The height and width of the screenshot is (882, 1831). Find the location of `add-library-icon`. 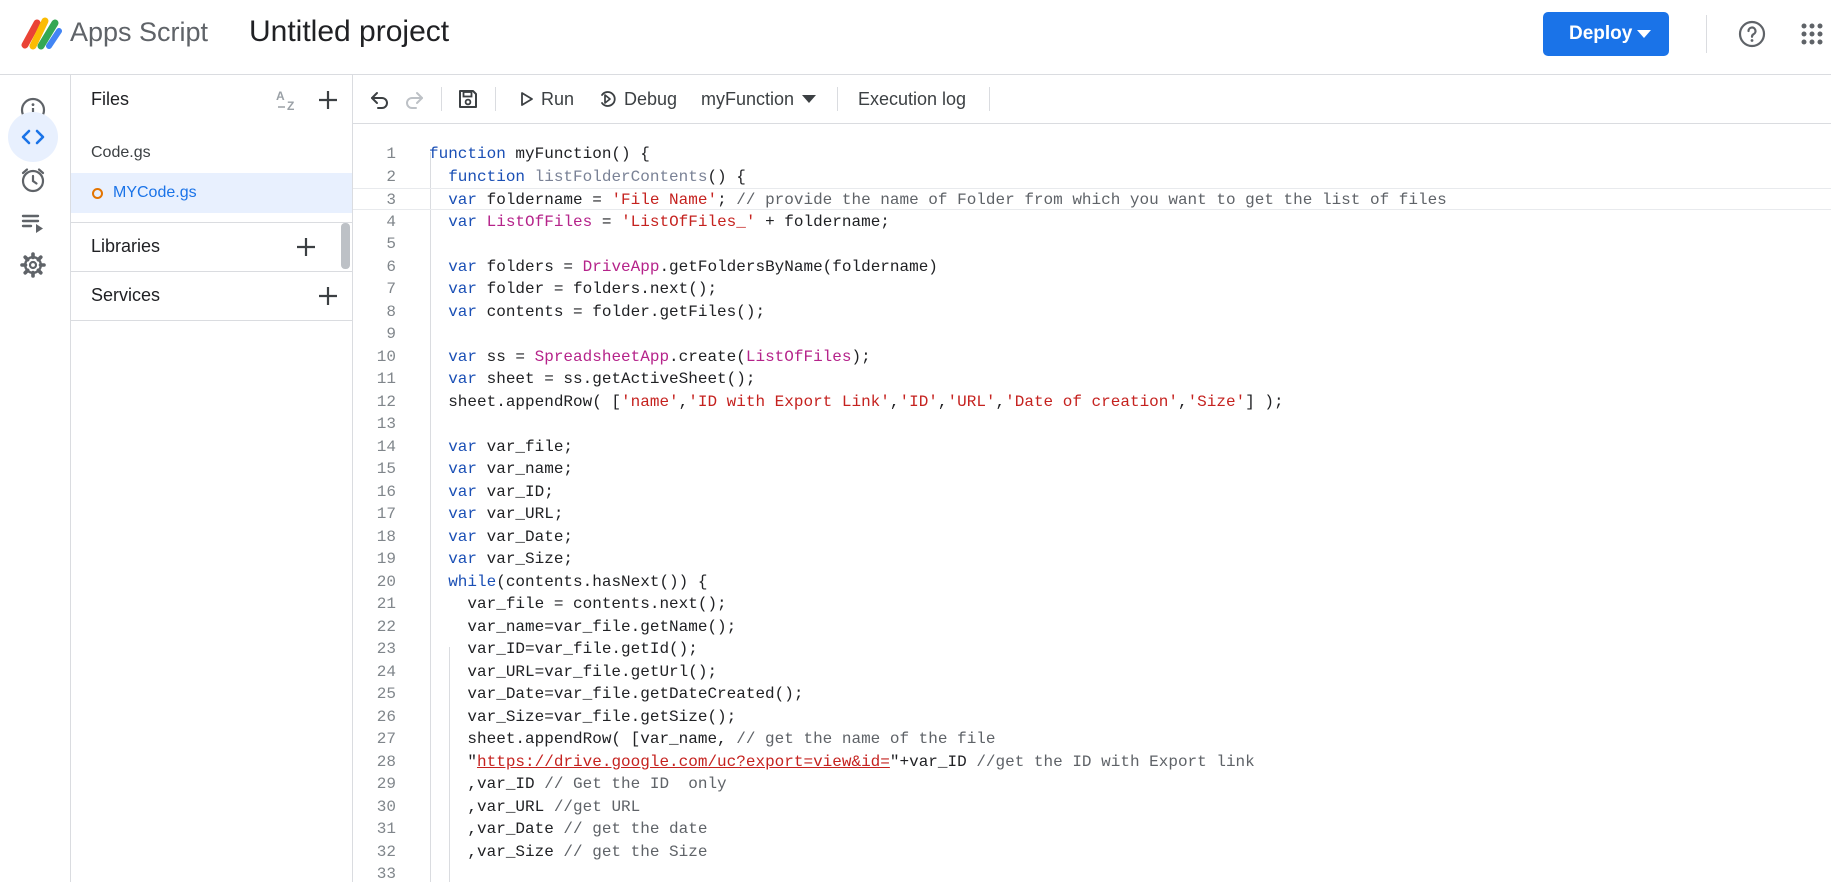

add-library-icon is located at coordinates (306, 247).